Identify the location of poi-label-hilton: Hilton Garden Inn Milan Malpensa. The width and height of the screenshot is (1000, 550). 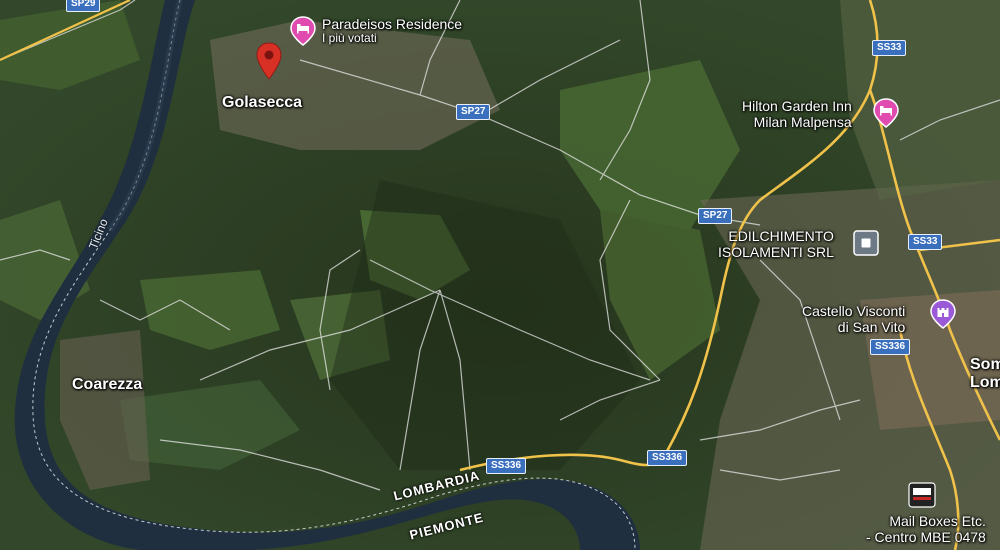
(797, 114).